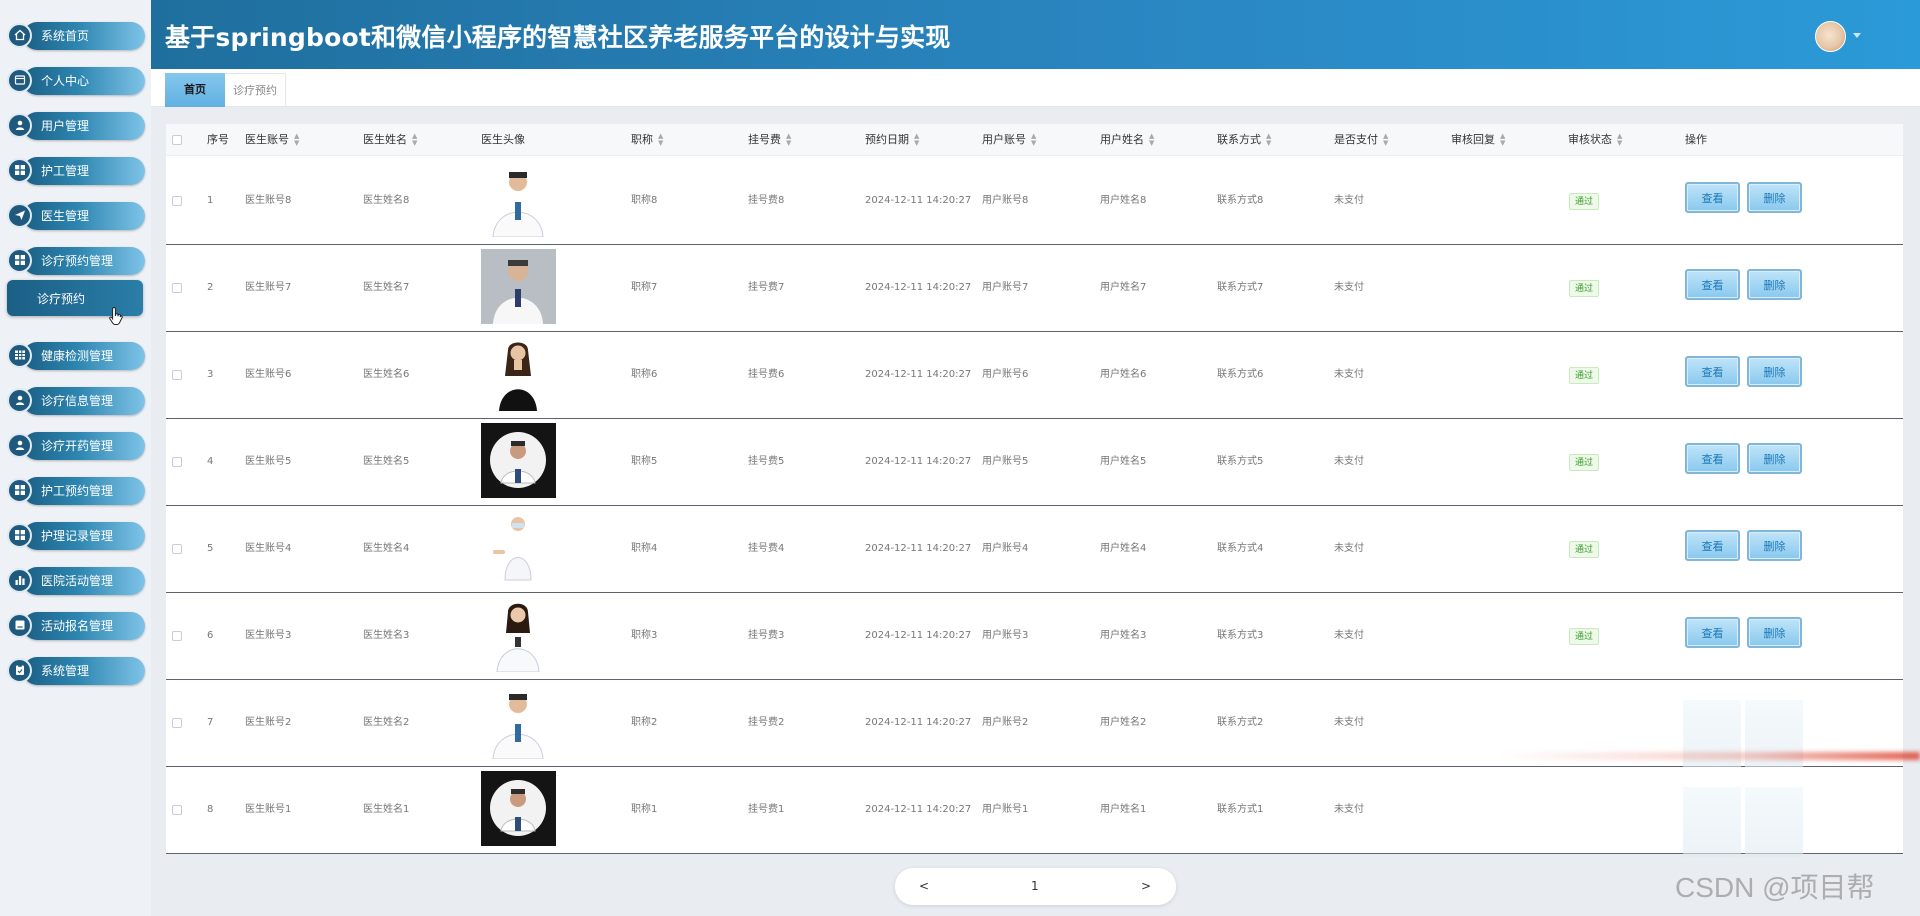 The image size is (1920, 916). What do you see at coordinates (76, 490) in the screenshot?
I see `sidebar-item-9: 护工预约管理` at bounding box center [76, 490].